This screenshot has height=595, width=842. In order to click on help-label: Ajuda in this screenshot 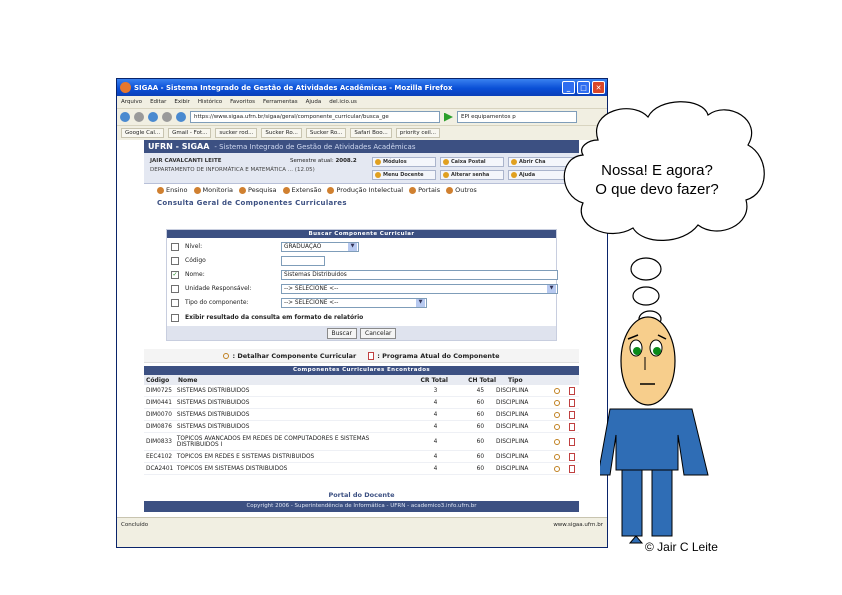, I will do `click(527, 175)`.